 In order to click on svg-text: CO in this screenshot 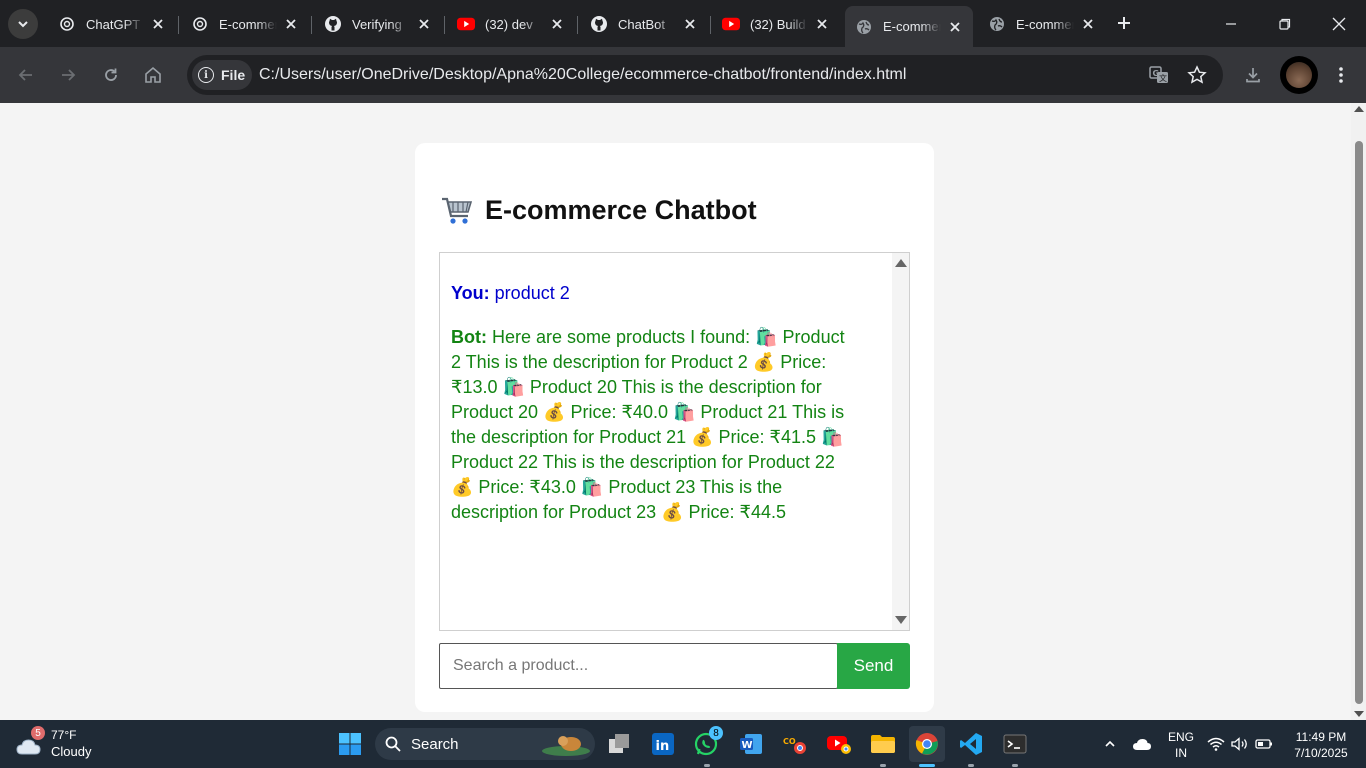, I will do `click(789, 741)`.